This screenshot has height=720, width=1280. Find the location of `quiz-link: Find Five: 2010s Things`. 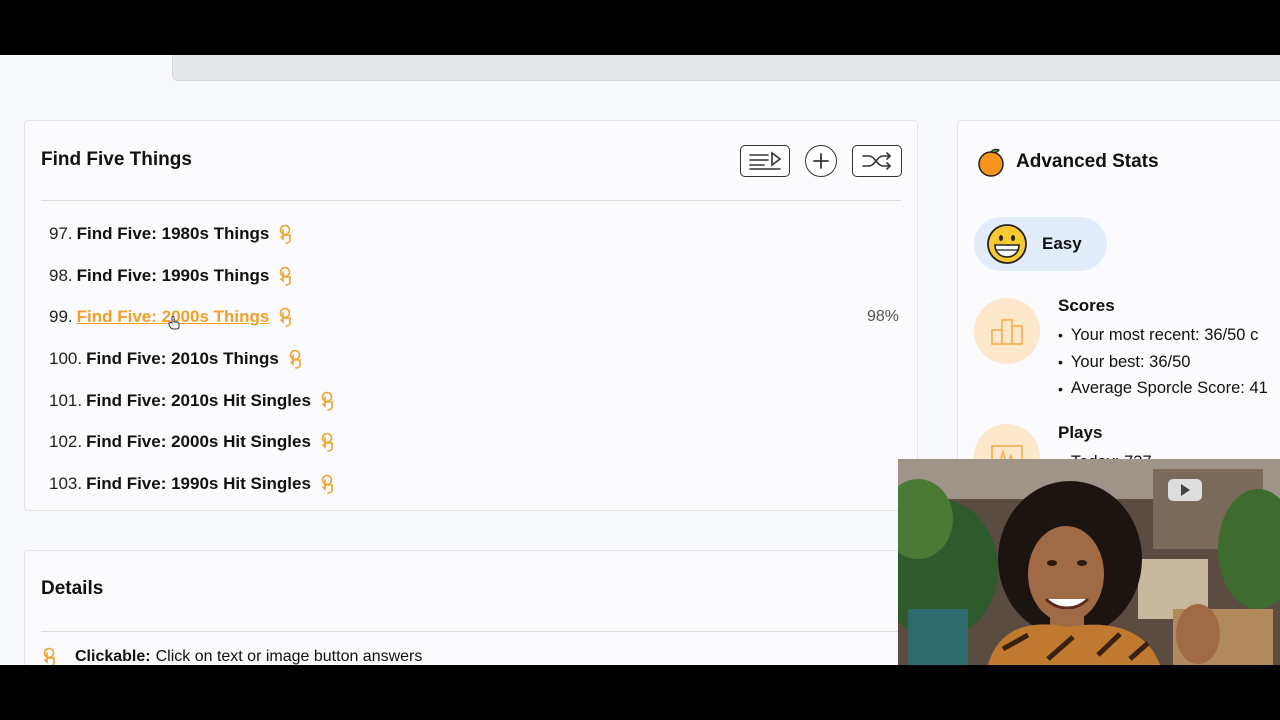

quiz-link: Find Five: 2010s Things is located at coordinates (182, 359).